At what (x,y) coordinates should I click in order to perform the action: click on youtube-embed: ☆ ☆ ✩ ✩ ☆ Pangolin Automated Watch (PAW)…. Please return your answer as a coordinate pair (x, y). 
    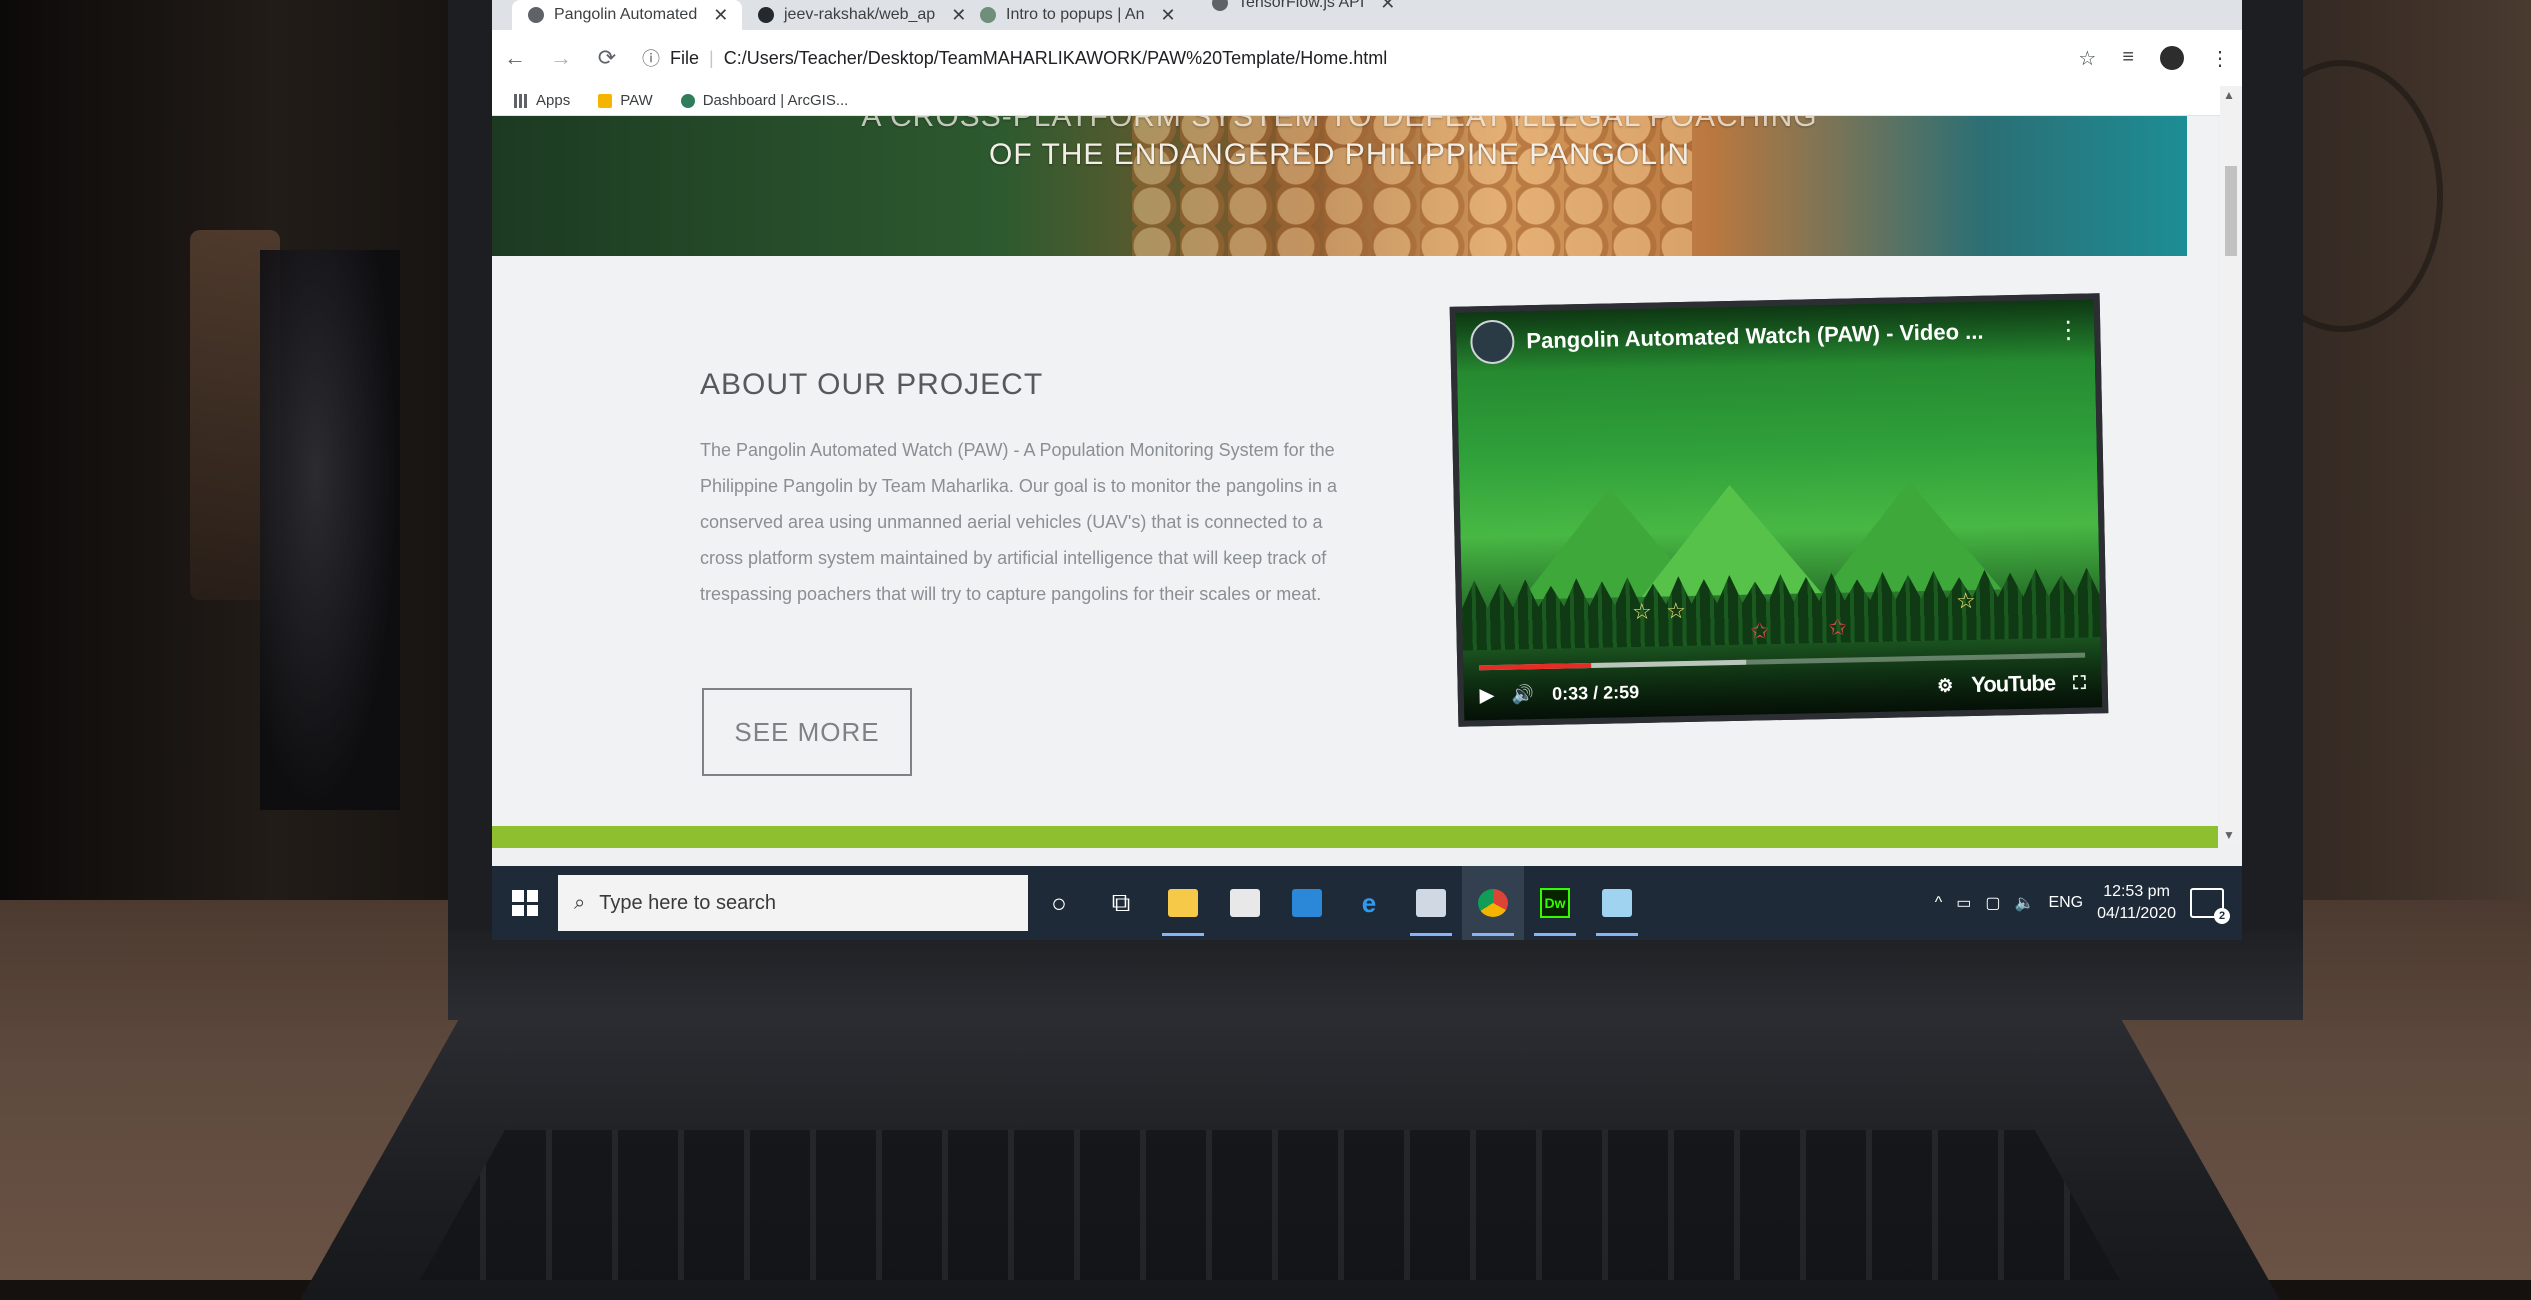
    Looking at the image, I should click on (1779, 510).